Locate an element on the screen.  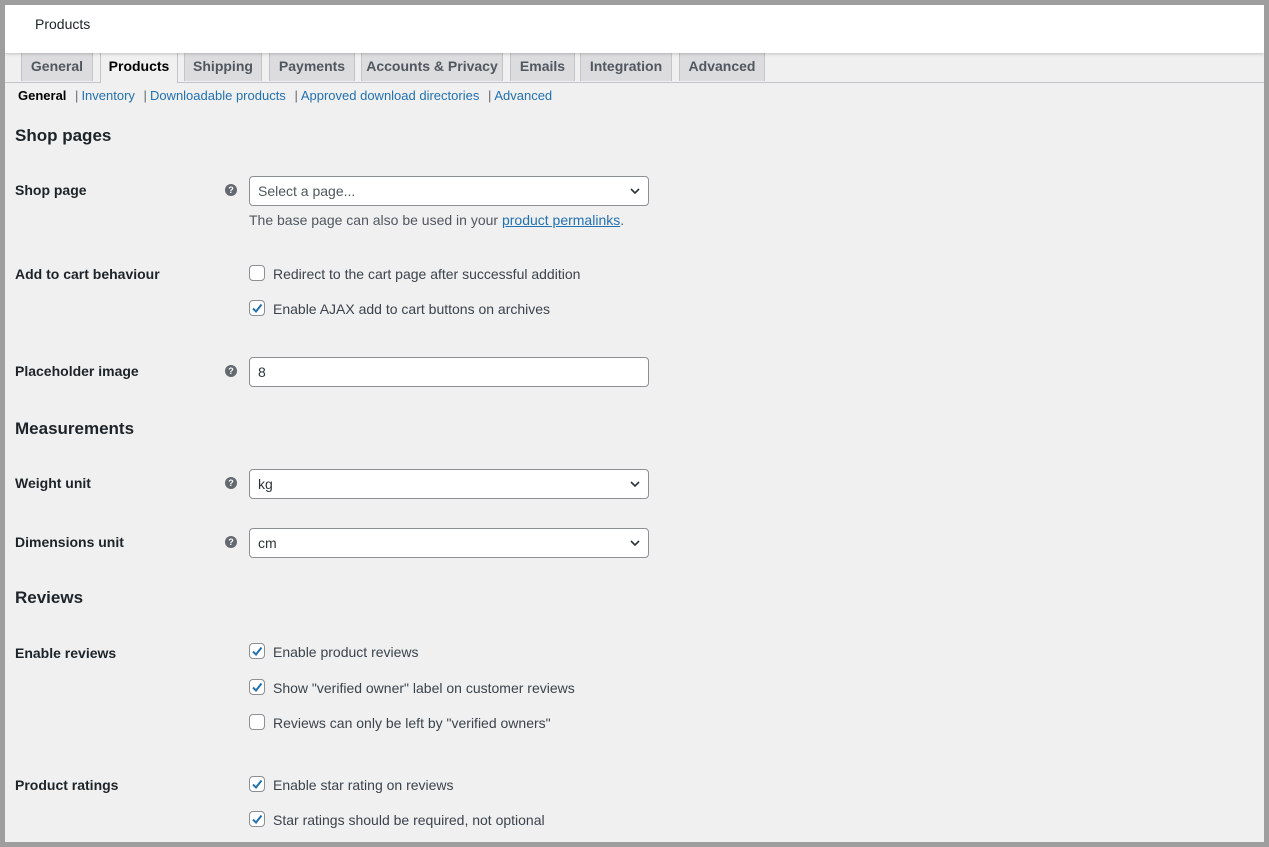
reviews-heading: Reviews is located at coordinates (49, 597).